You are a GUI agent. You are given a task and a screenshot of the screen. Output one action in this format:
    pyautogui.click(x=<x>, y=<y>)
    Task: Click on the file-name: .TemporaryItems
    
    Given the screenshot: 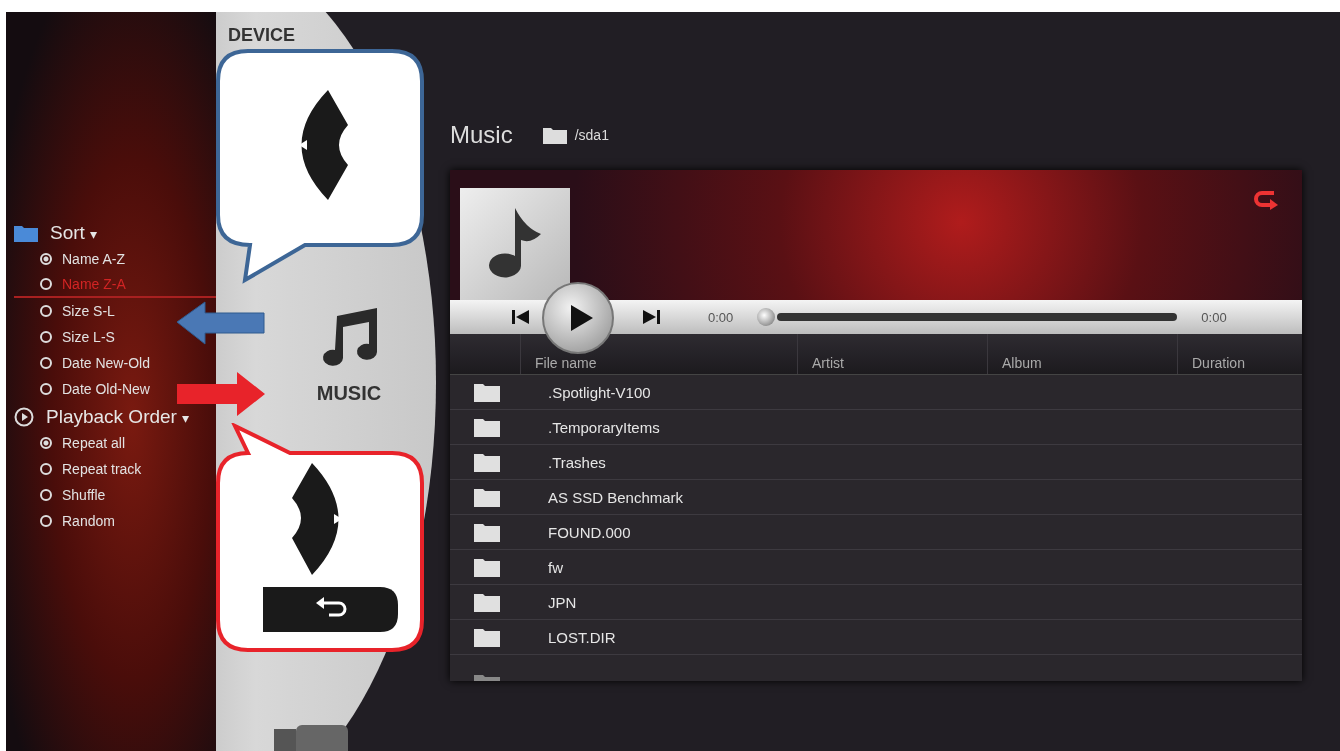 What is the action you would take?
    pyautogui.click(x=604, y=427)
    